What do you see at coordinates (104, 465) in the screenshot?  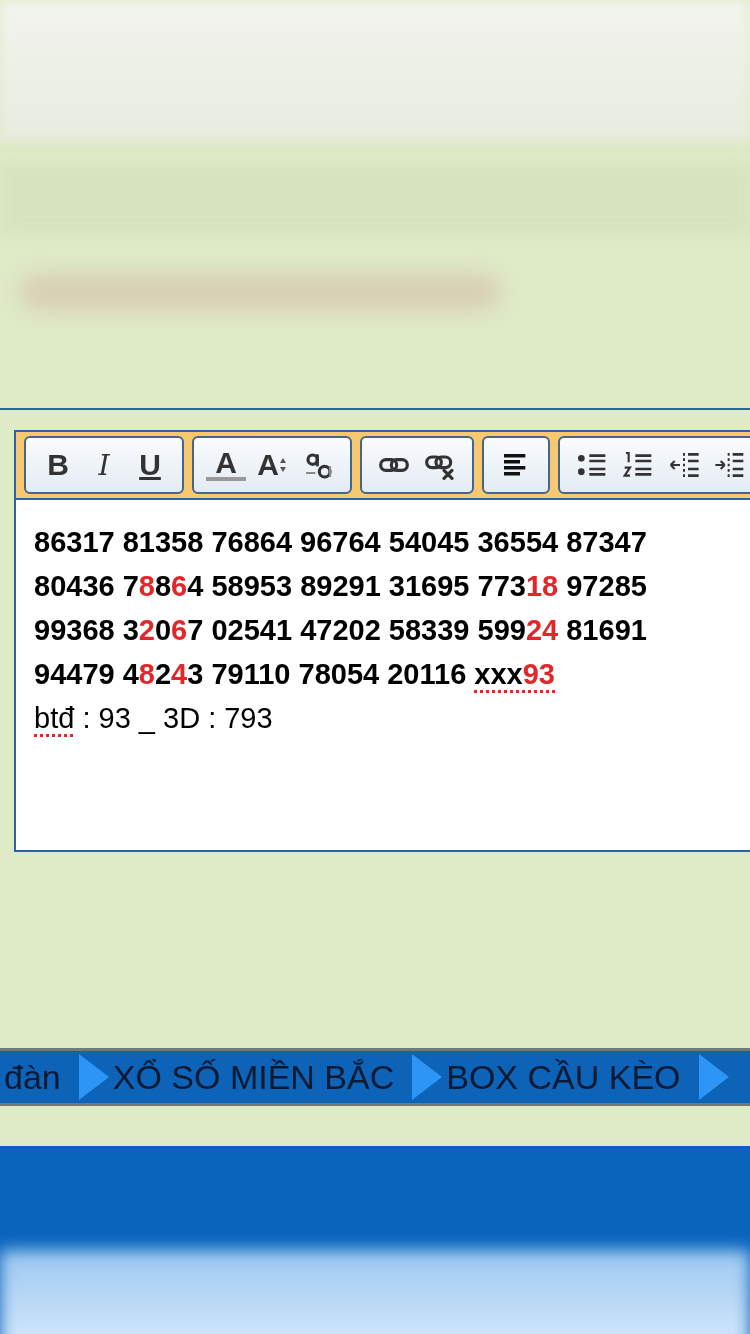 I see `italic-button: I` at bounding box center [104, 465].